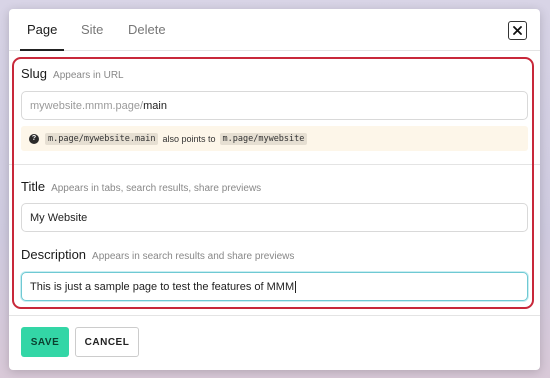  I want to click on footer-divider, so click(274, 315).